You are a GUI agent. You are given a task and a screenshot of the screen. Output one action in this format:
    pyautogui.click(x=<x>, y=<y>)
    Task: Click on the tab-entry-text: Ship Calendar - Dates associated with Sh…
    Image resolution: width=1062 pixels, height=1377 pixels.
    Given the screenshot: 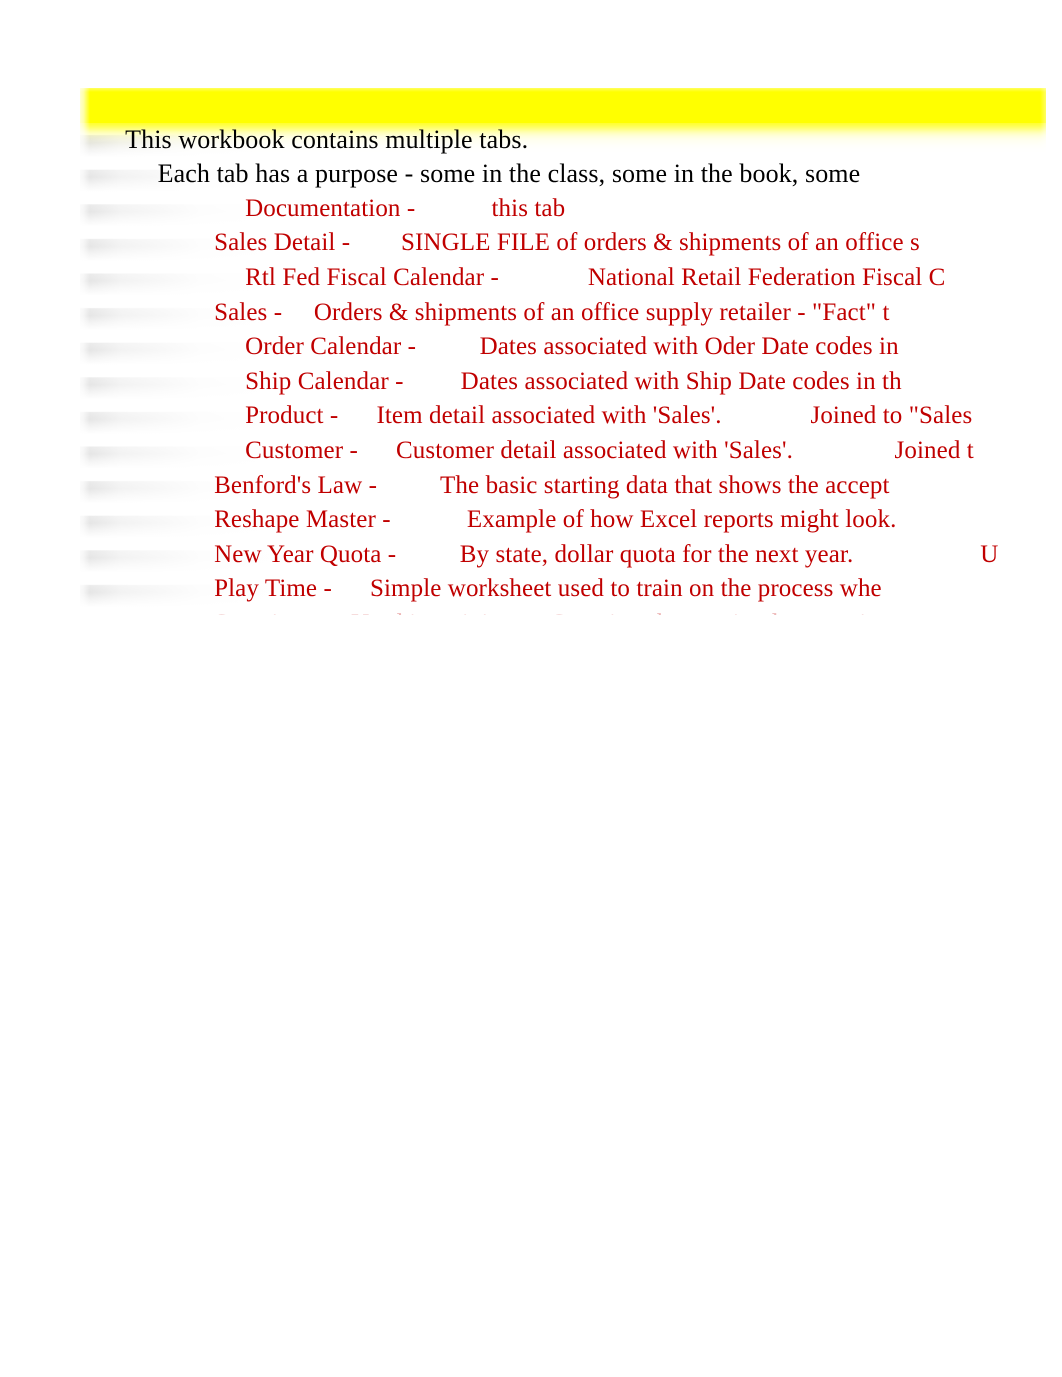 What is the action you would take?
    pyautogui.click(x=573, y=381)
    